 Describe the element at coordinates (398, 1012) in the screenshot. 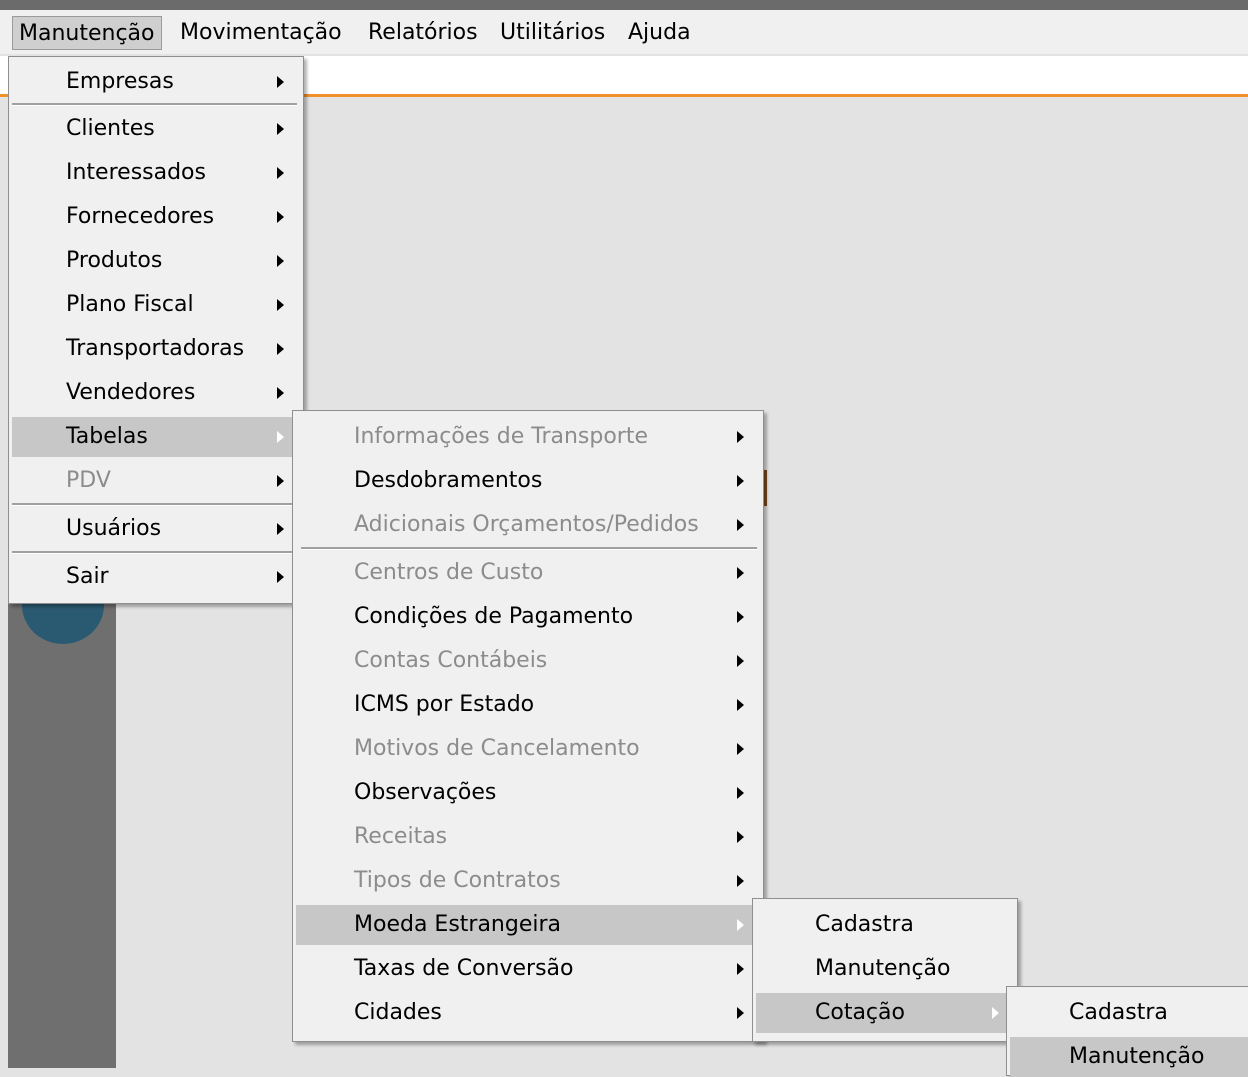

I see `tabelas-item-label: Cidades` at that location.